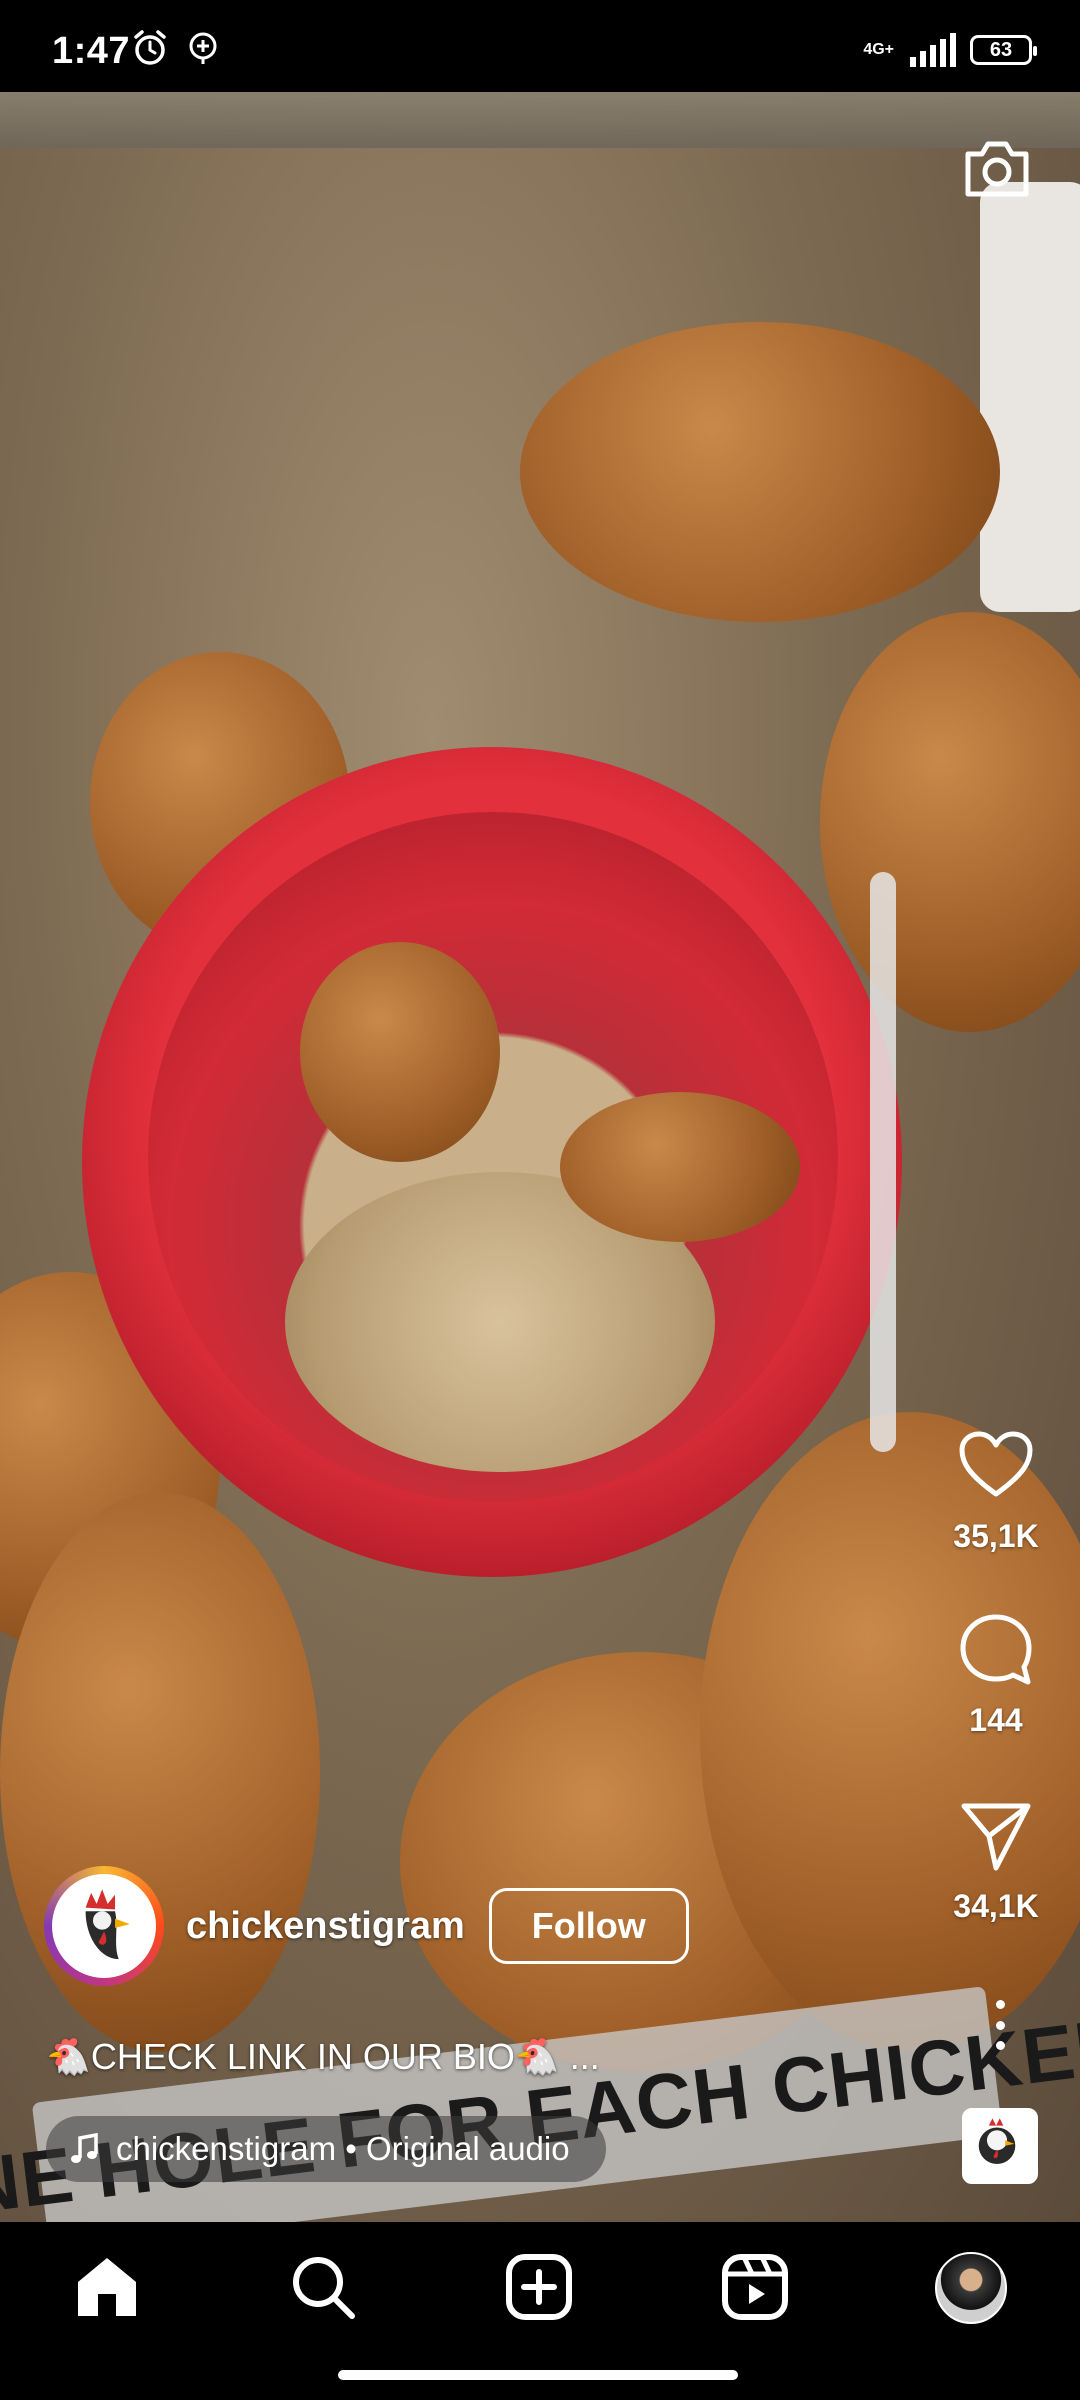 This screenshot has width=1080, height=2400. Describe the element at coordinates (755, 2287) in the screenshot. I see `reels-icon` at that location.